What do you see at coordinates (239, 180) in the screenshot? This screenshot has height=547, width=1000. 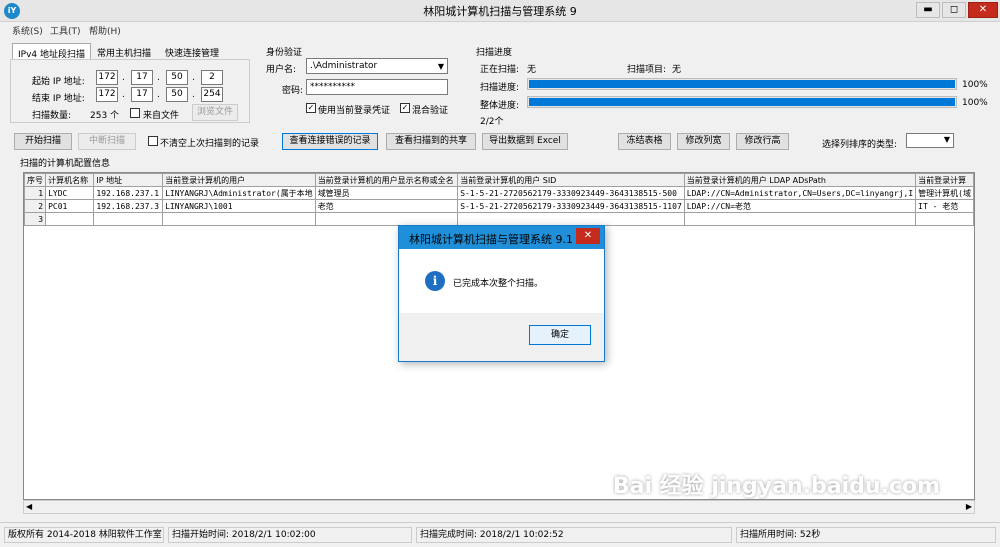 I see `column-header: 当前登录计算机的用户` at bounding box center [239, 180].